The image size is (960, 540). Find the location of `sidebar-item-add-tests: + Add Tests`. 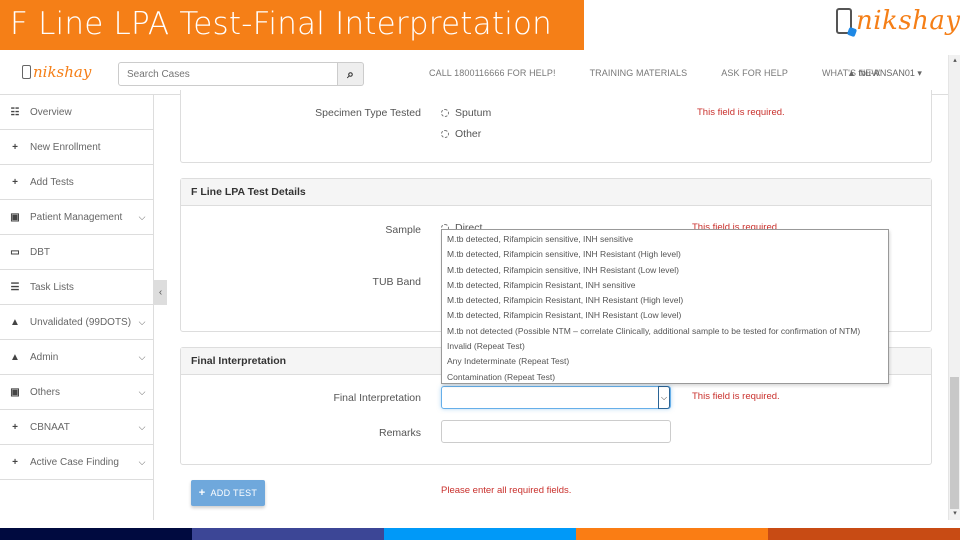

sidebar-item-add-tests: + Add Tests is located at coordinates (76, 182).